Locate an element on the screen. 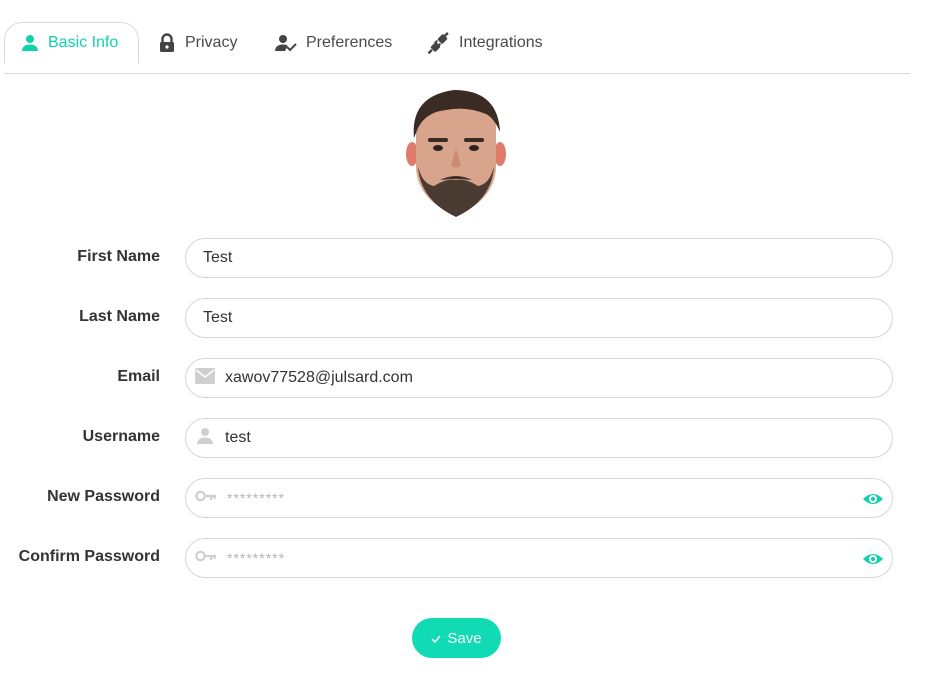 Image resolution: width=932 pixels, height=680 pixels. username-value: test is located at coordinates (238, 437).